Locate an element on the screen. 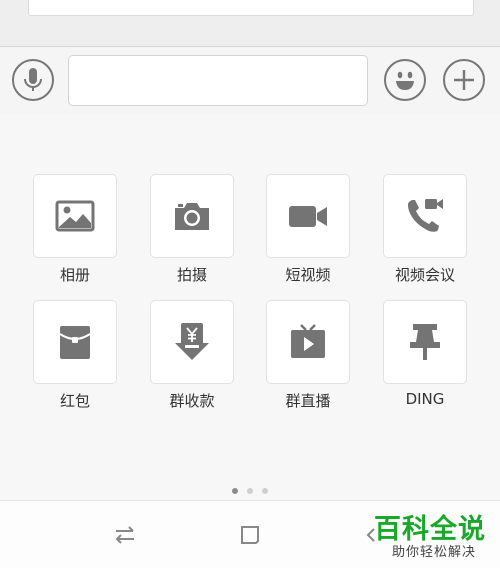 The width and height of the screenshot is (500, 568). home-button is located at coordinates (250, 535).